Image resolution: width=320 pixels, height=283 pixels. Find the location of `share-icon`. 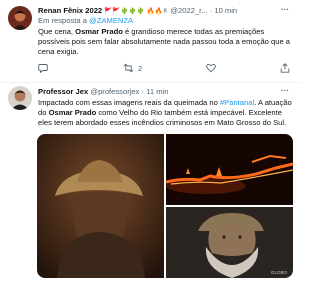

share-icon is located at coordinates (285, 68).